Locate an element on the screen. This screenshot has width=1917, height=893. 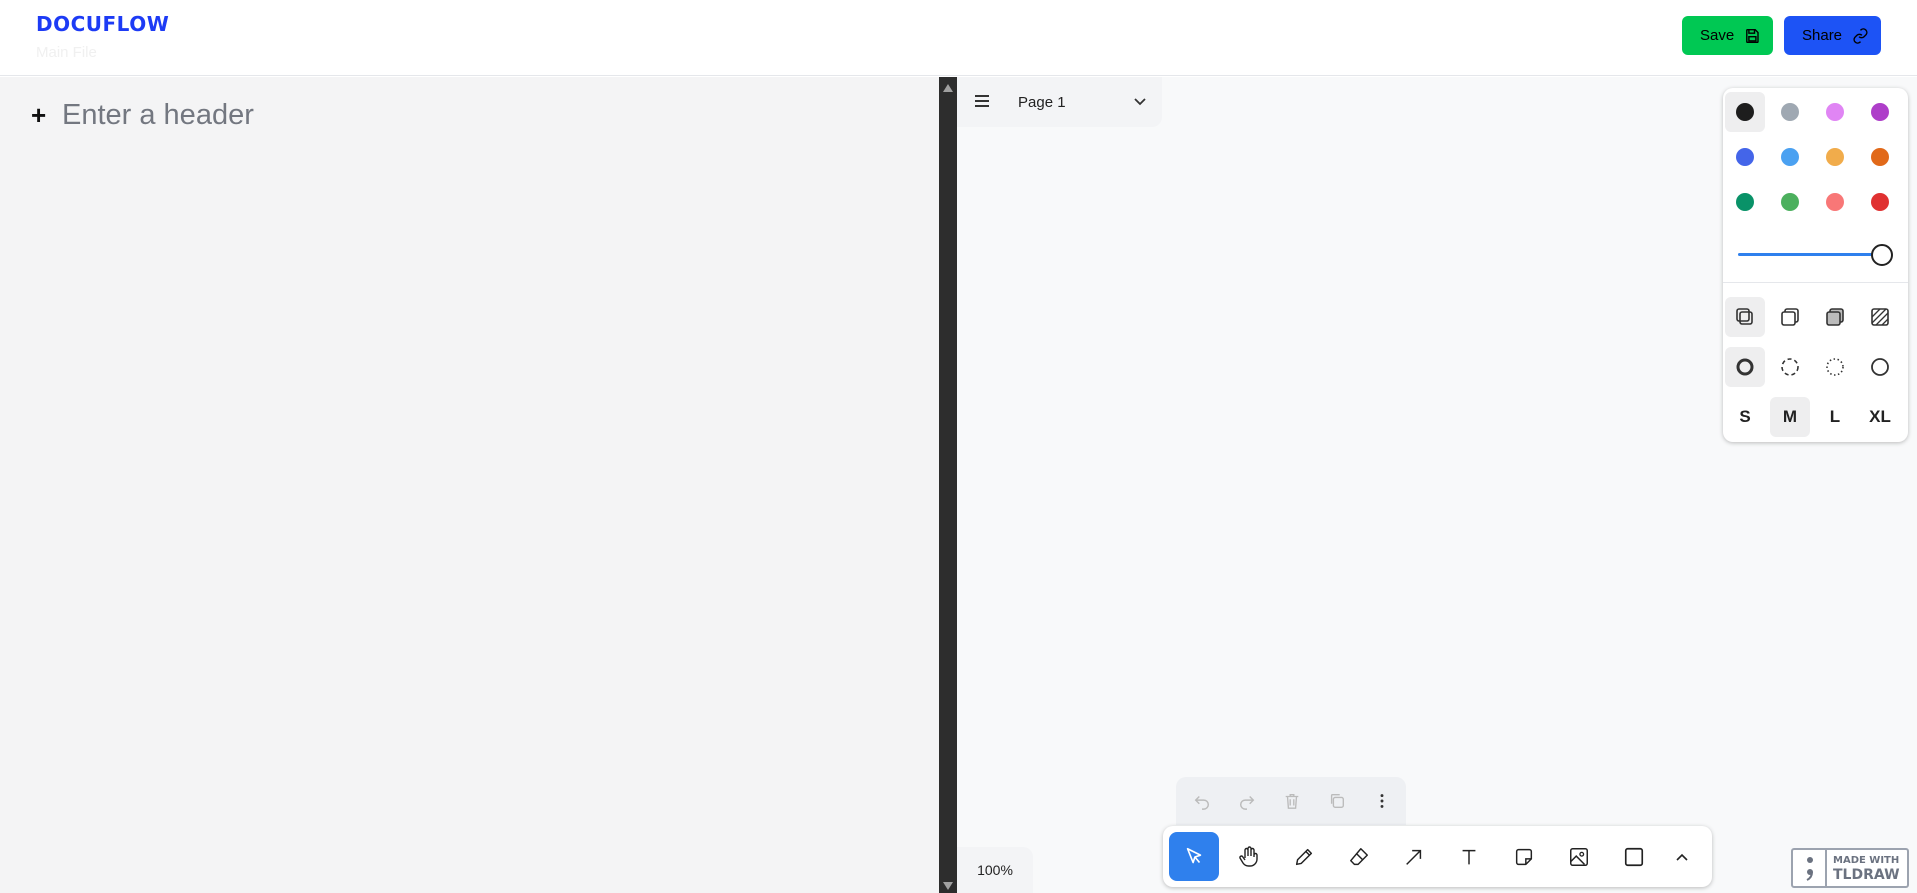
redo-button is located at coordinates (1247, 801).